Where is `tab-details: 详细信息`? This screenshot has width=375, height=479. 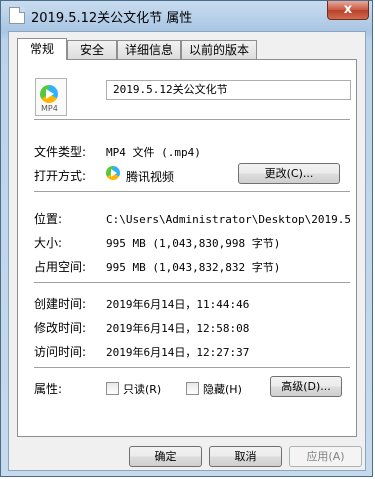 tab-details: 详细信息 is located at coordinates (149, 49).